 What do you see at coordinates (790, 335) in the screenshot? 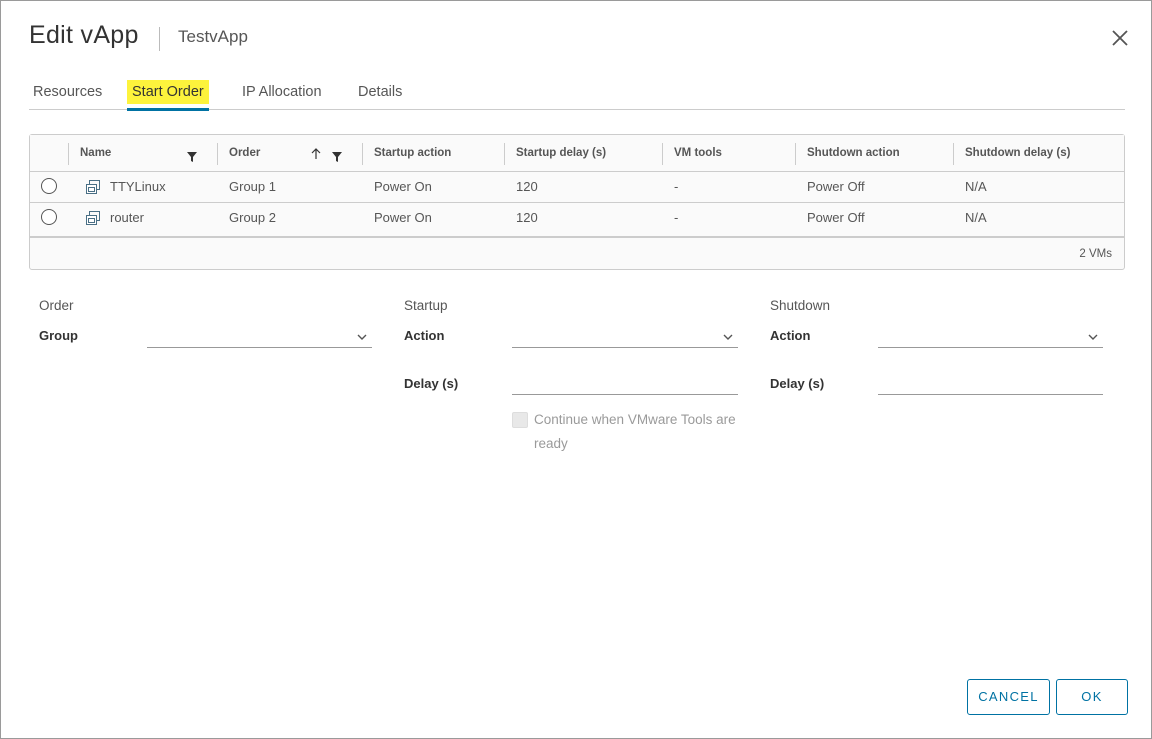
I see `shutdown-action-label: Action` at bounding box center [790, 335].